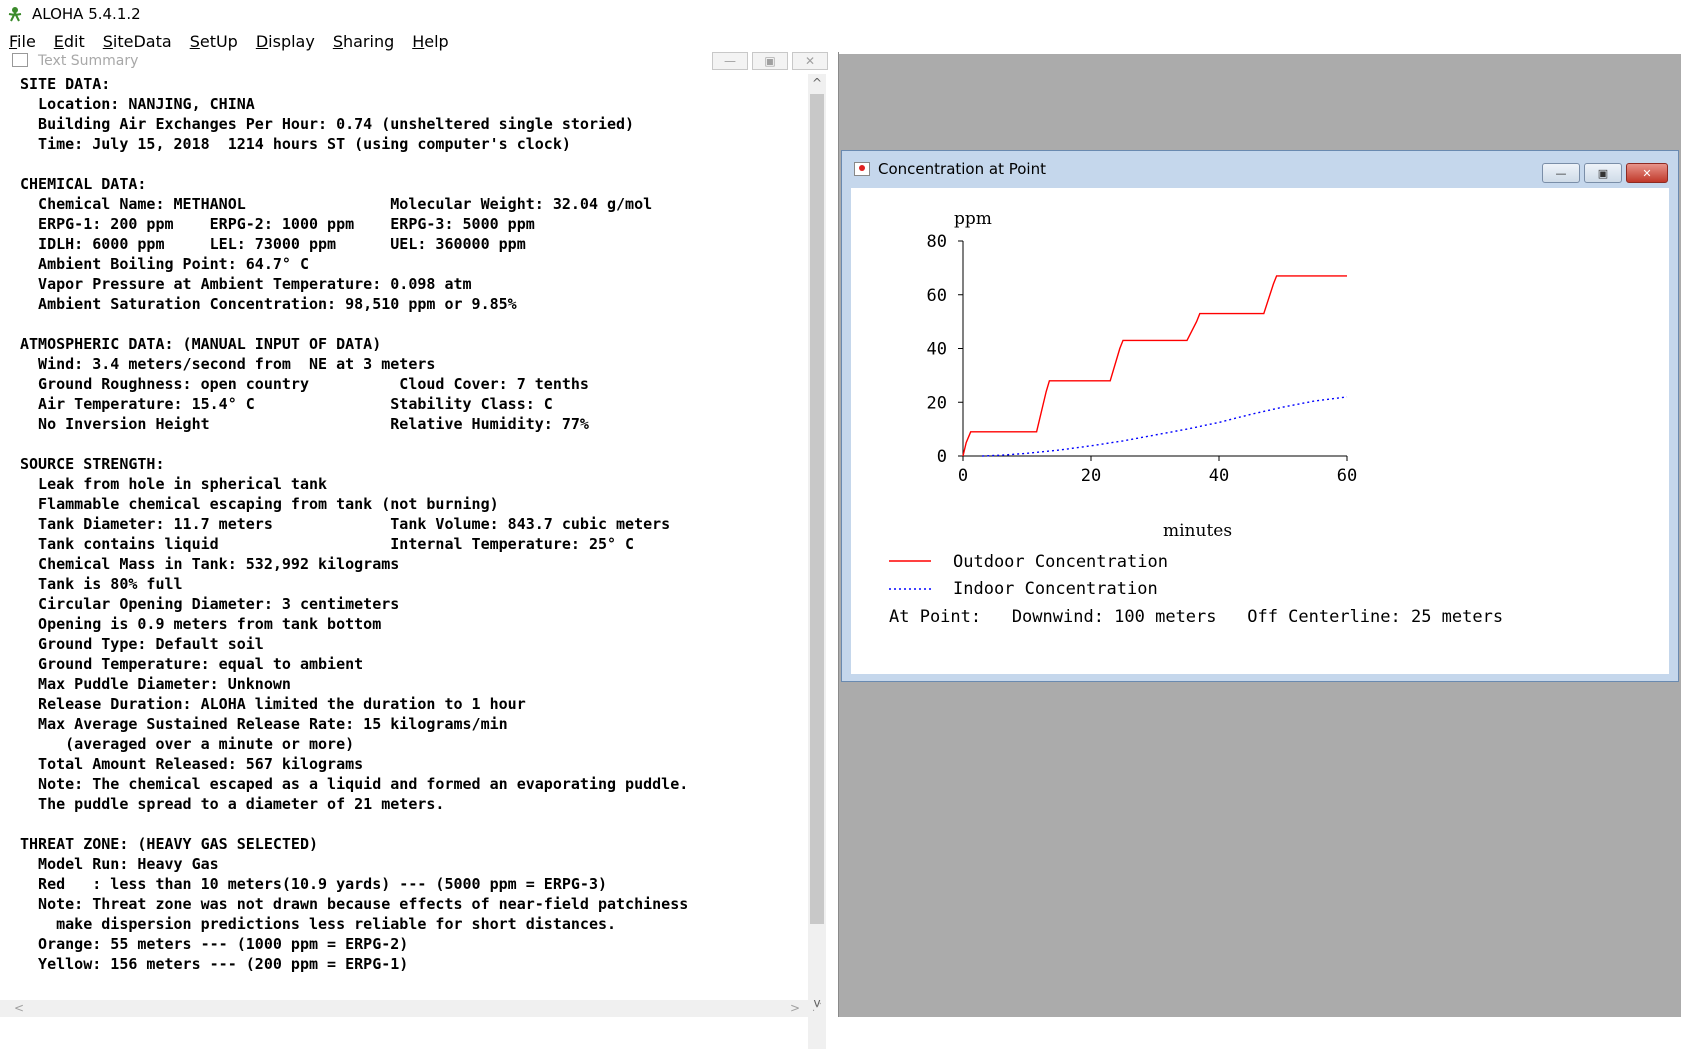 This screenshot has width=1681, height=1049. Describe the element at coordinates (13, 41) in the screenshot. I see `menu-mnemonic: F` at that location.